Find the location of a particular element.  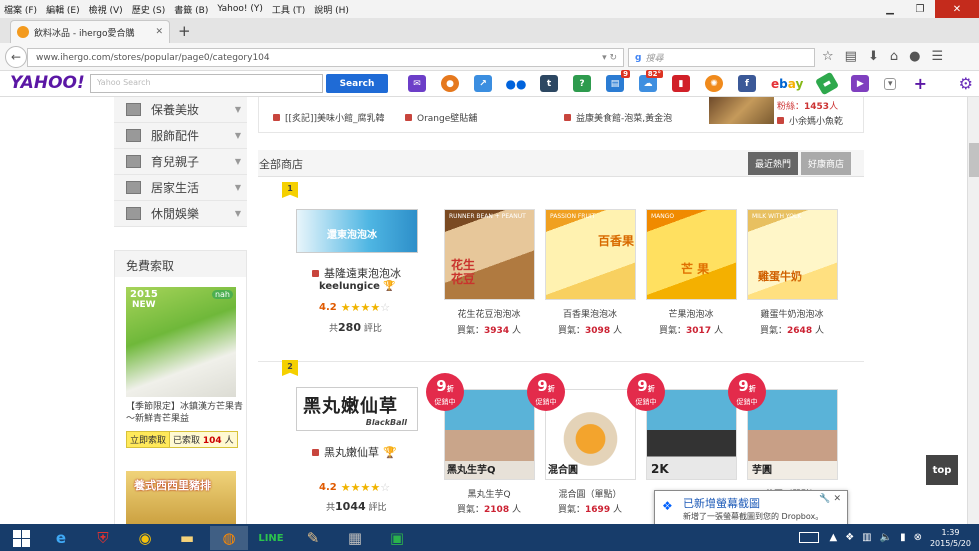

scrollbar-thumb is located at coordinates (974, 160).